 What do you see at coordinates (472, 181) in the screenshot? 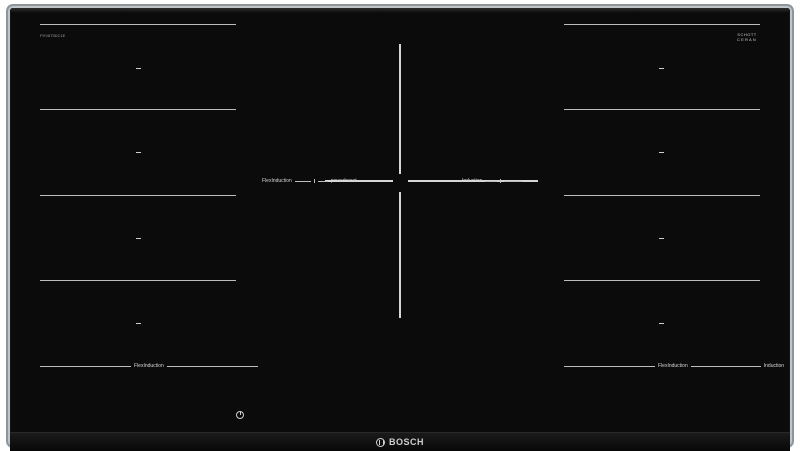
I see `center-induction-label: Induction` at bounding box center [472, 181].